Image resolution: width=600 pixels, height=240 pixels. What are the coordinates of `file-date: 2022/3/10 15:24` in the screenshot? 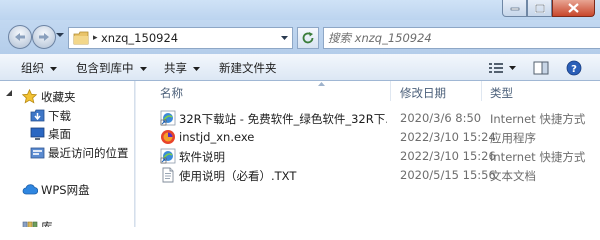 It's located at (448, 137).